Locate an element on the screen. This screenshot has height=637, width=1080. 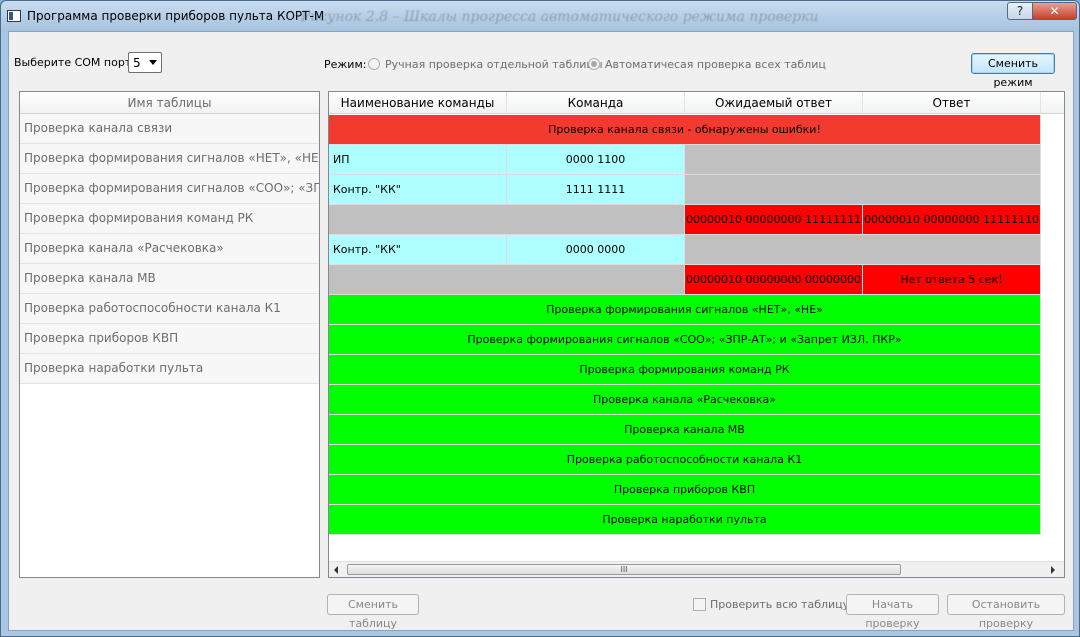
success-banner-cell: Проверка работоспособности канала К1 is located at coordinates (685, 460).